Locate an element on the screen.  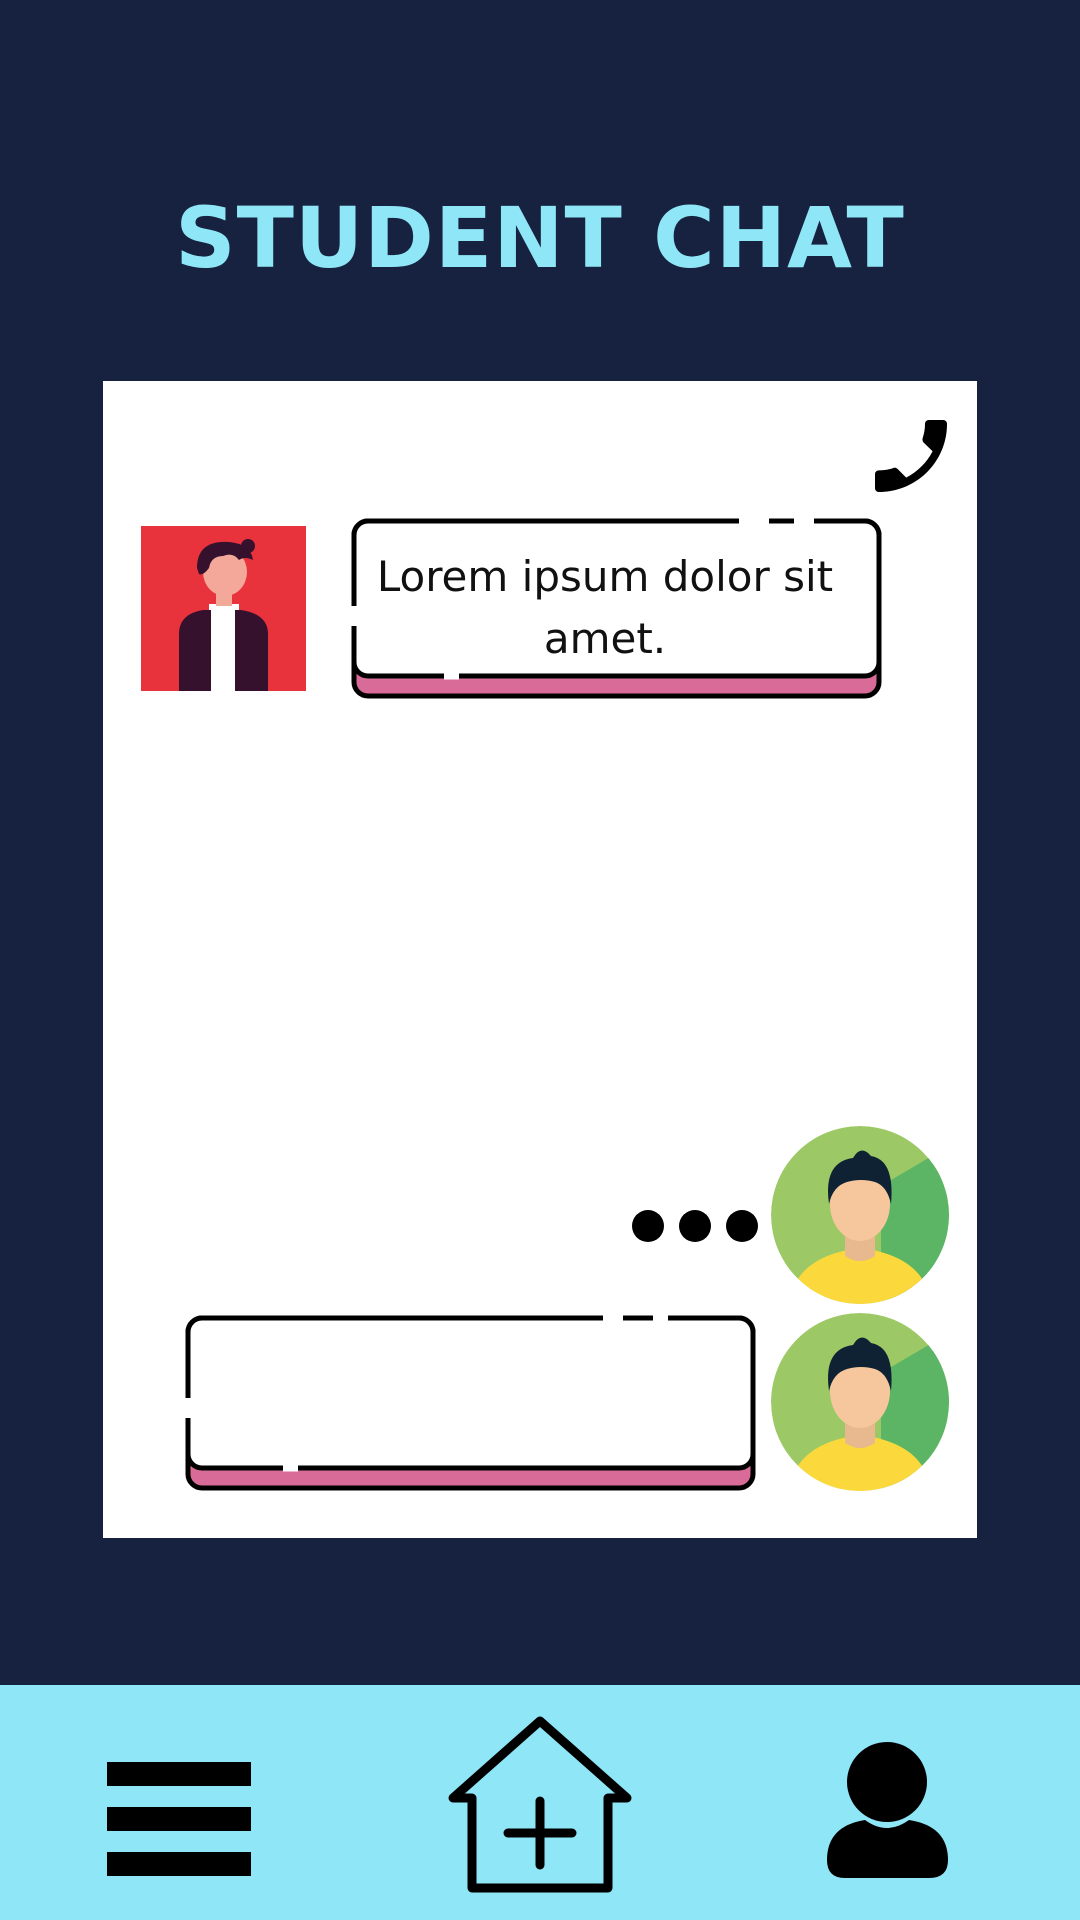
input-bubble-frame is located at coordinates (470, 1402).